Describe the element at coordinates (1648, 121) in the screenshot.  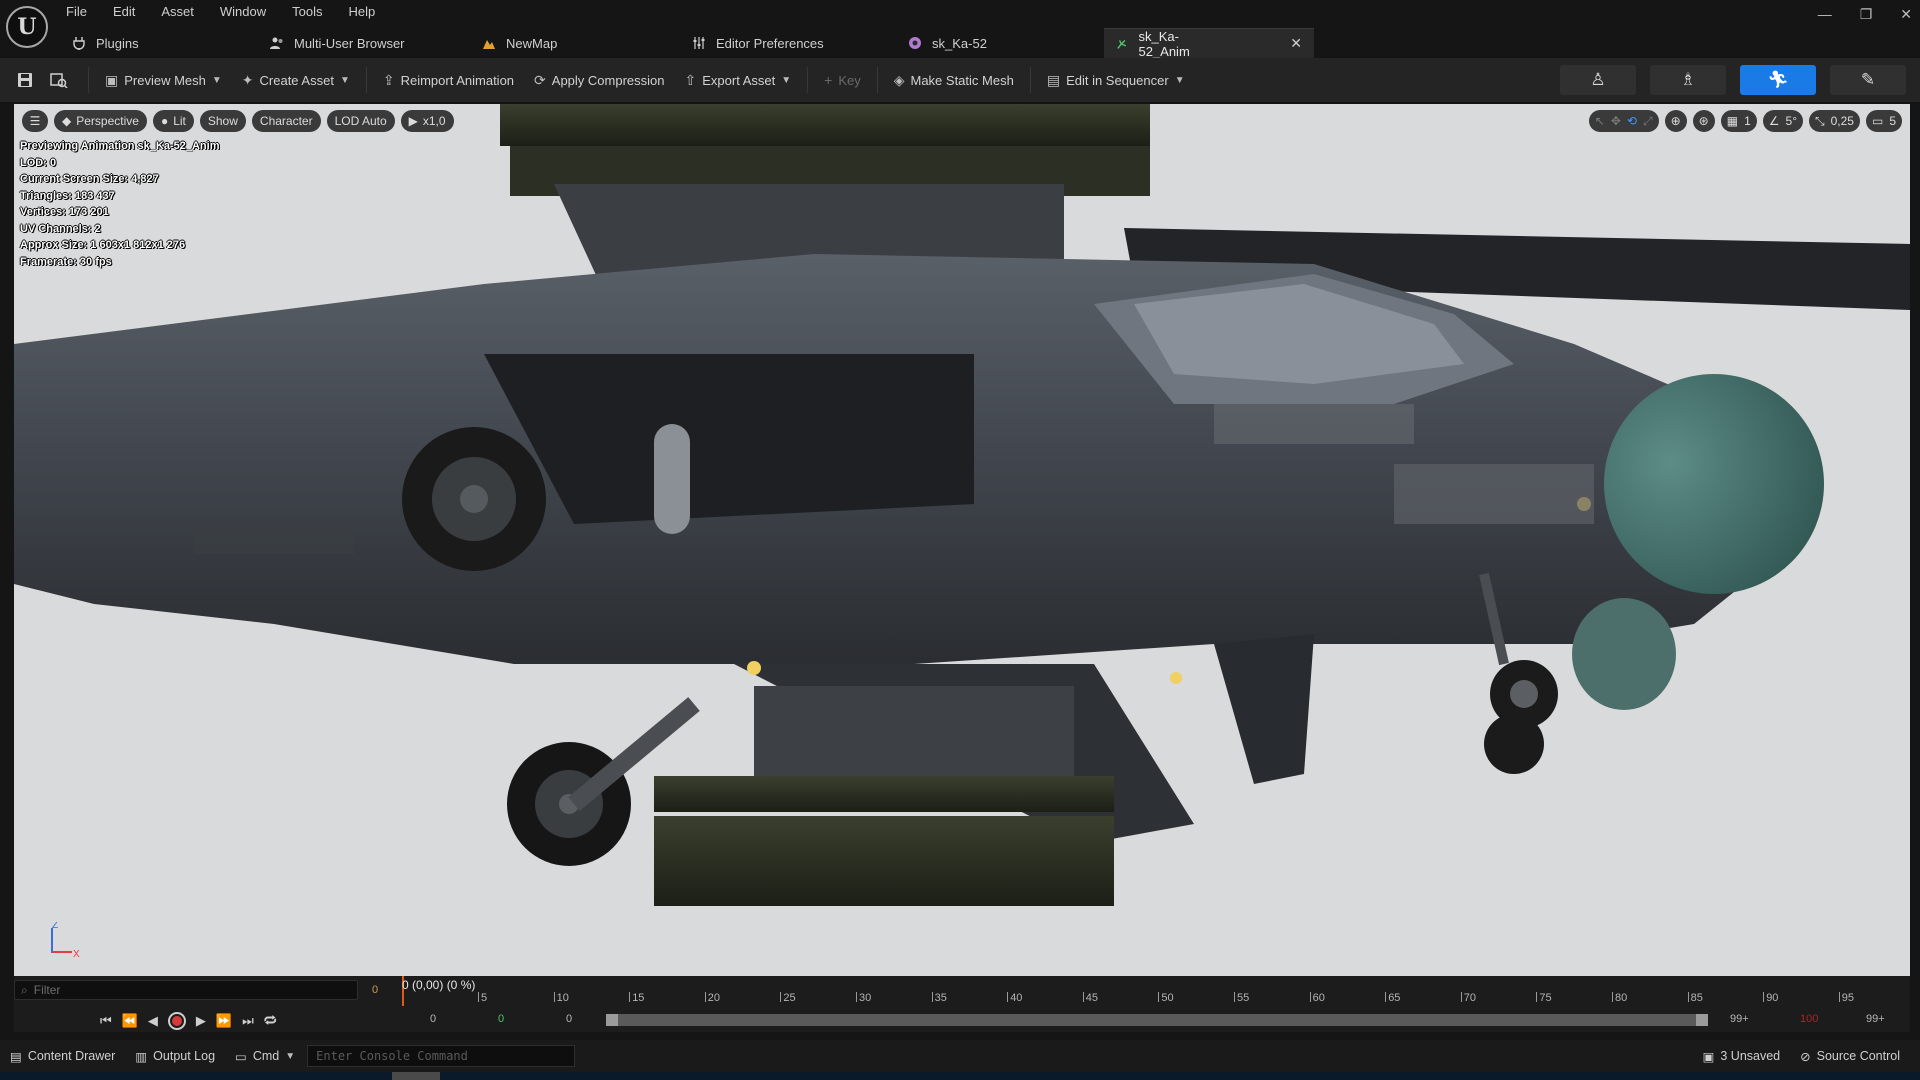
I see `scale-icon: ⤢` at that location.